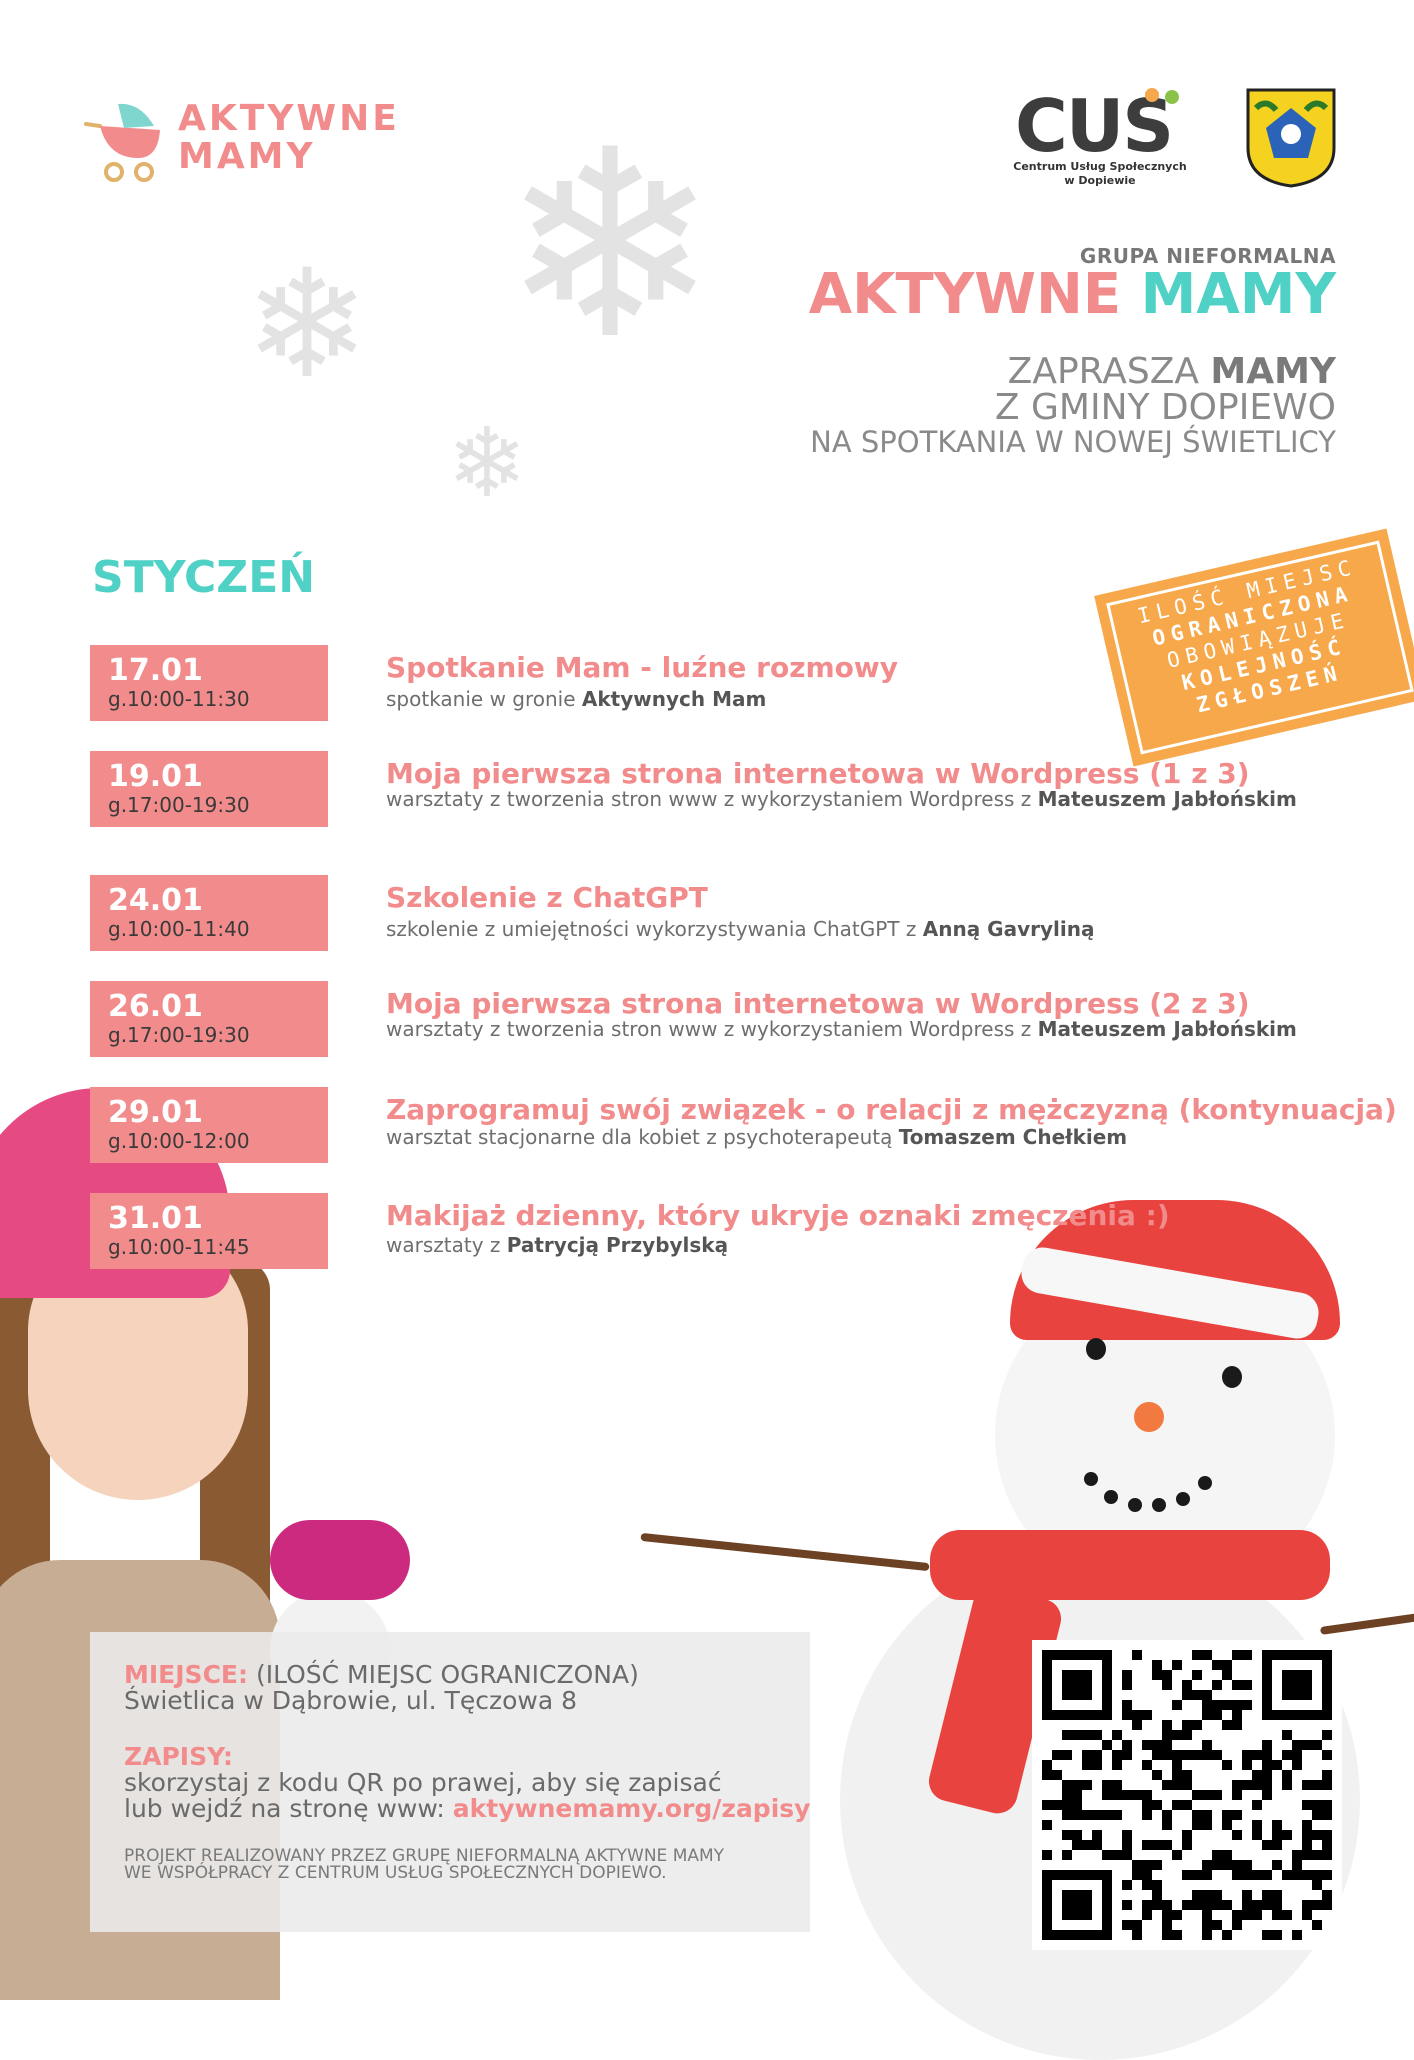  I want to click on event-title: Spotkanie Mam - luźne rozmowy, so click(642, 667).